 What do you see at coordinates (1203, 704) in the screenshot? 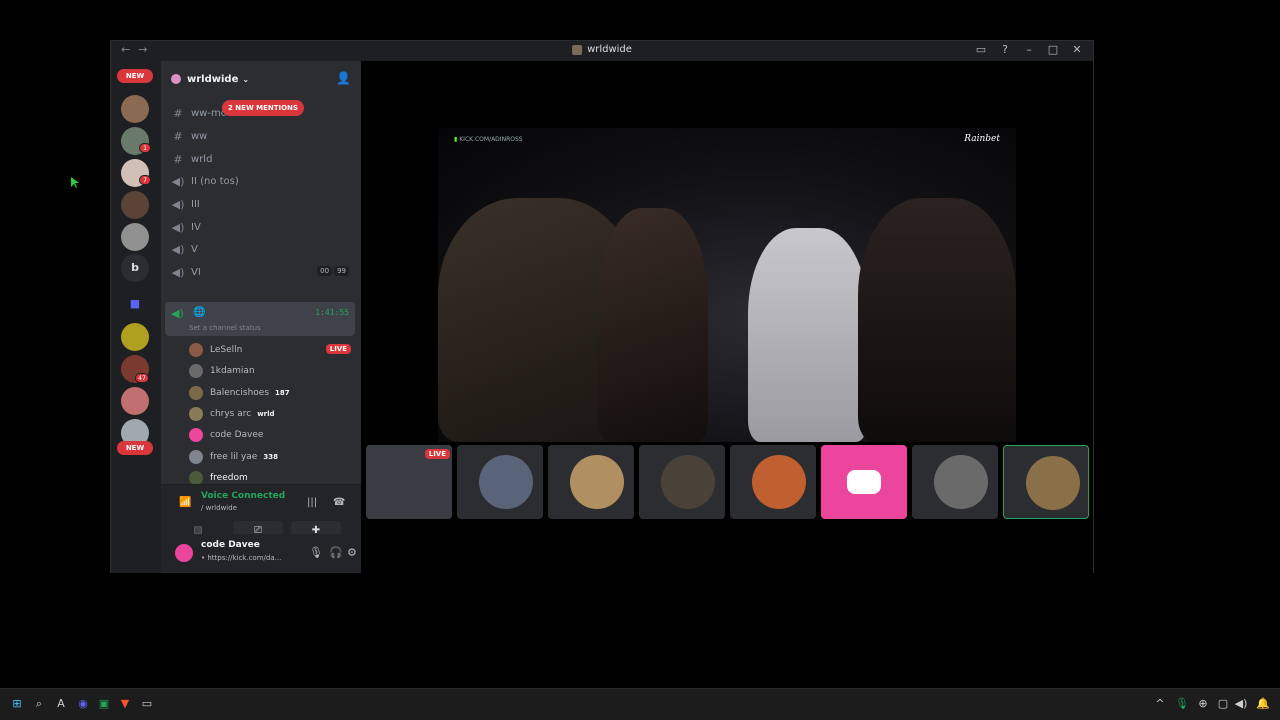
I see `wifi-icon: ⊕` at bounding box center [1203, 704].